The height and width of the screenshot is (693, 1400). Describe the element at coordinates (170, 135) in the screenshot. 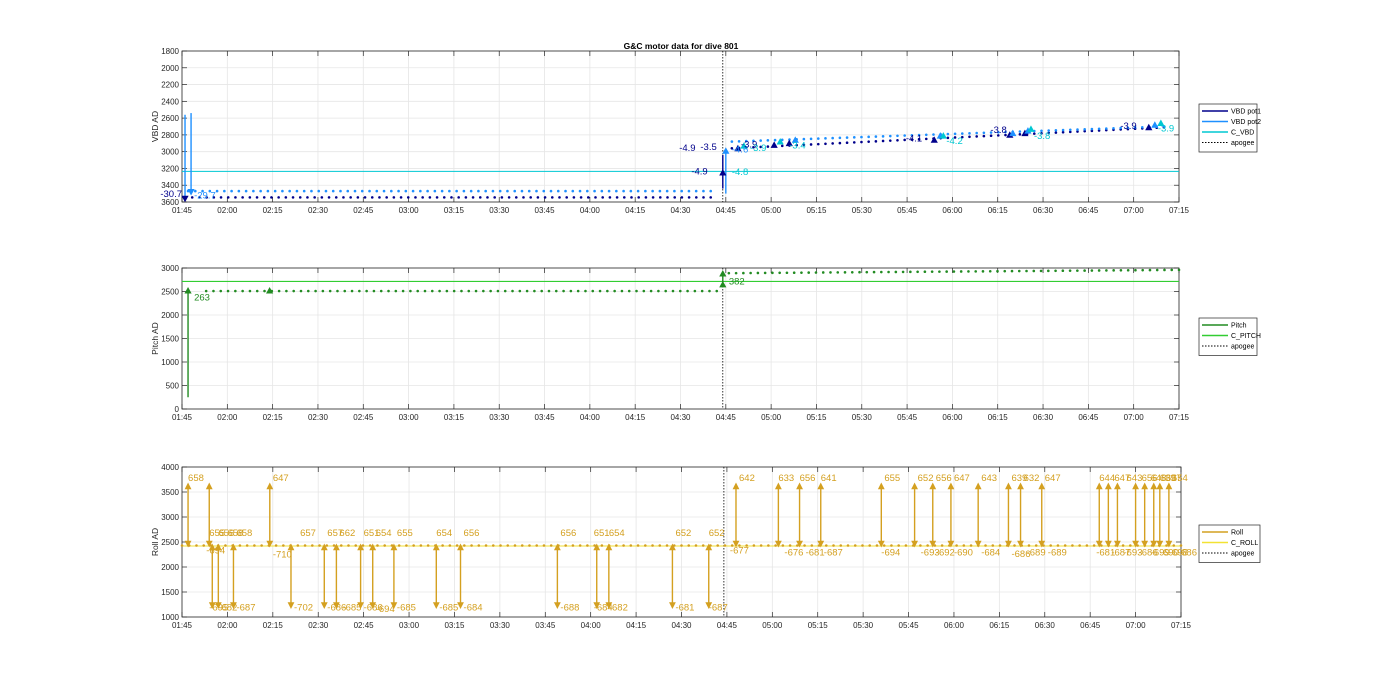

I see `y-tick-label: 2800` at that location.